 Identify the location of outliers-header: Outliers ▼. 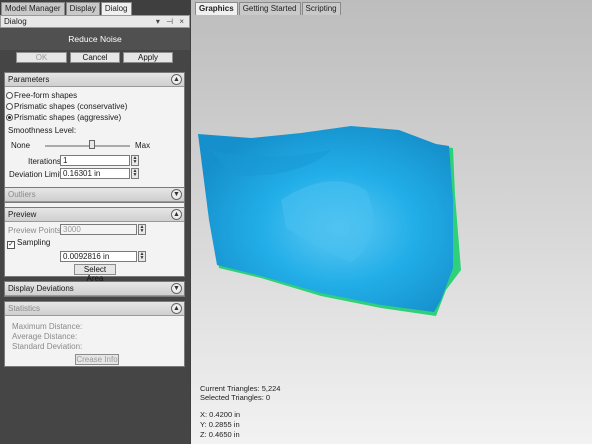
(94, 195).